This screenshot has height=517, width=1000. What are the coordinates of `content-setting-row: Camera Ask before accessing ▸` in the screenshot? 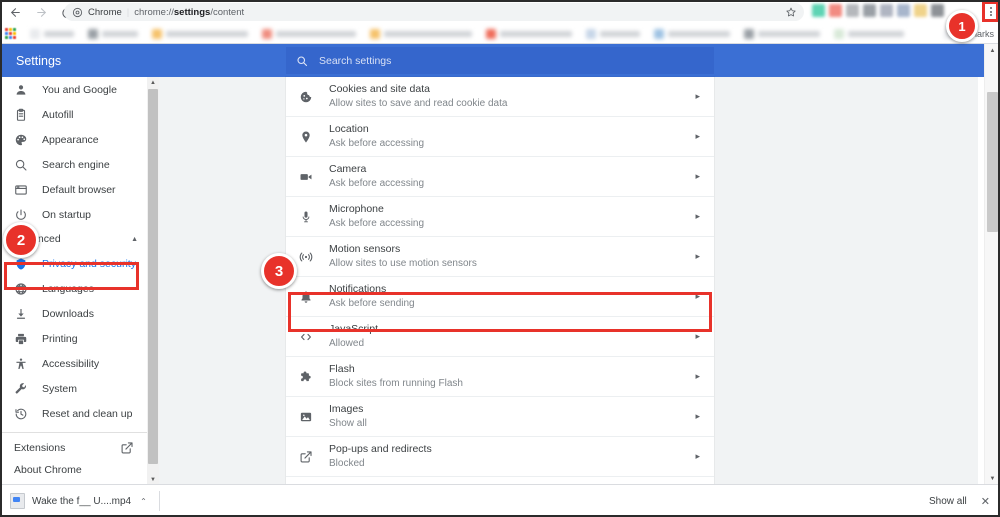 It's located at (500, 177).